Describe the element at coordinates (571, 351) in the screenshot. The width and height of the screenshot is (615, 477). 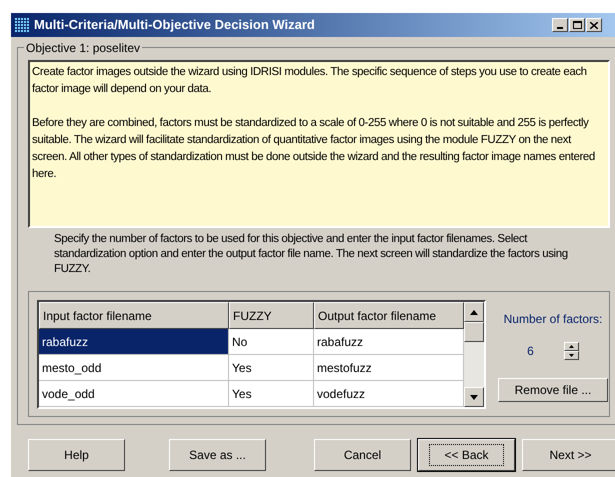
I see `spinner` at that location.